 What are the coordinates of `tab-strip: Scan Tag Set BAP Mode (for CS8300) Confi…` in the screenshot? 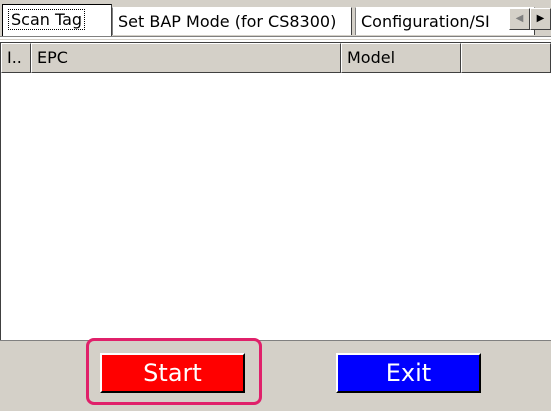 It's located at (275, 20).